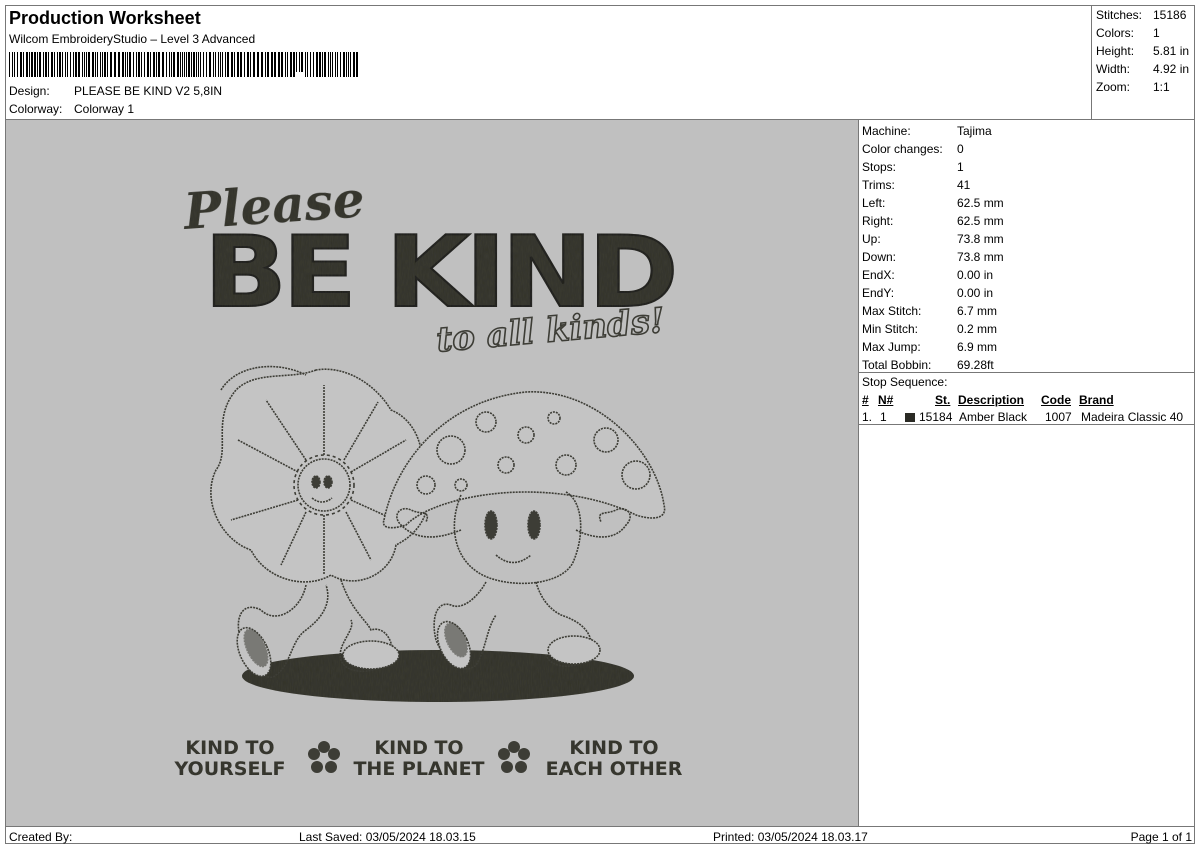 This screenshot has width=1200, height=848. What do you see at coordinates (960, 167) in the screenshot?
I see `machine-info-value: 1` at bounding box center [960, 167].